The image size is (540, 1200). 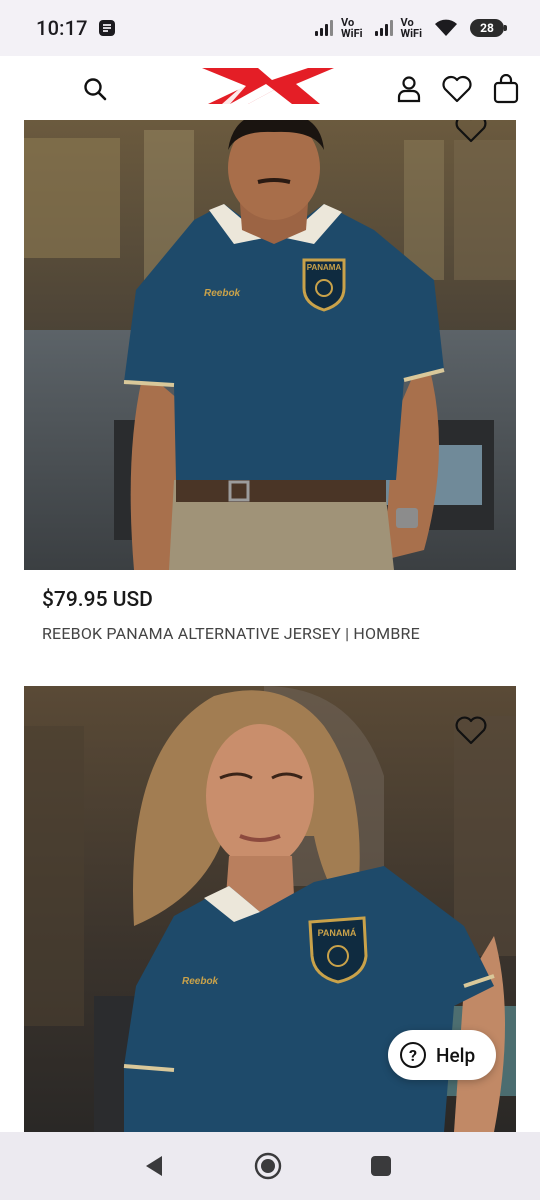 I want to click on battery-icon: 28, so click(x=488, y=28).